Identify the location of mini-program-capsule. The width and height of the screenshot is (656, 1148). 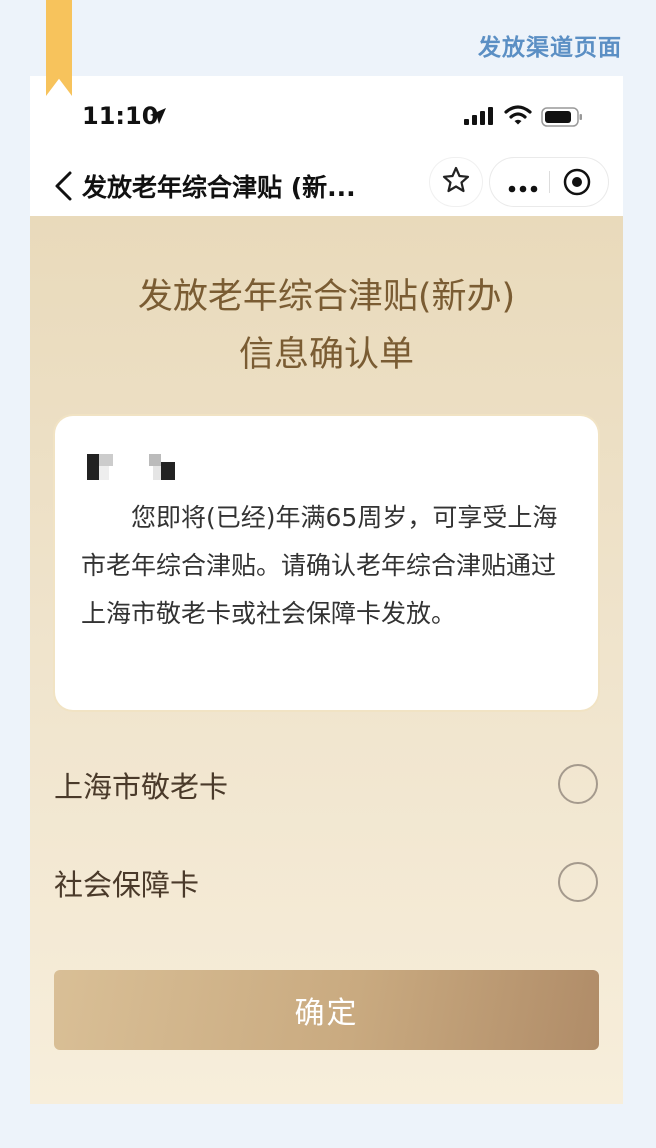
(549, 182).